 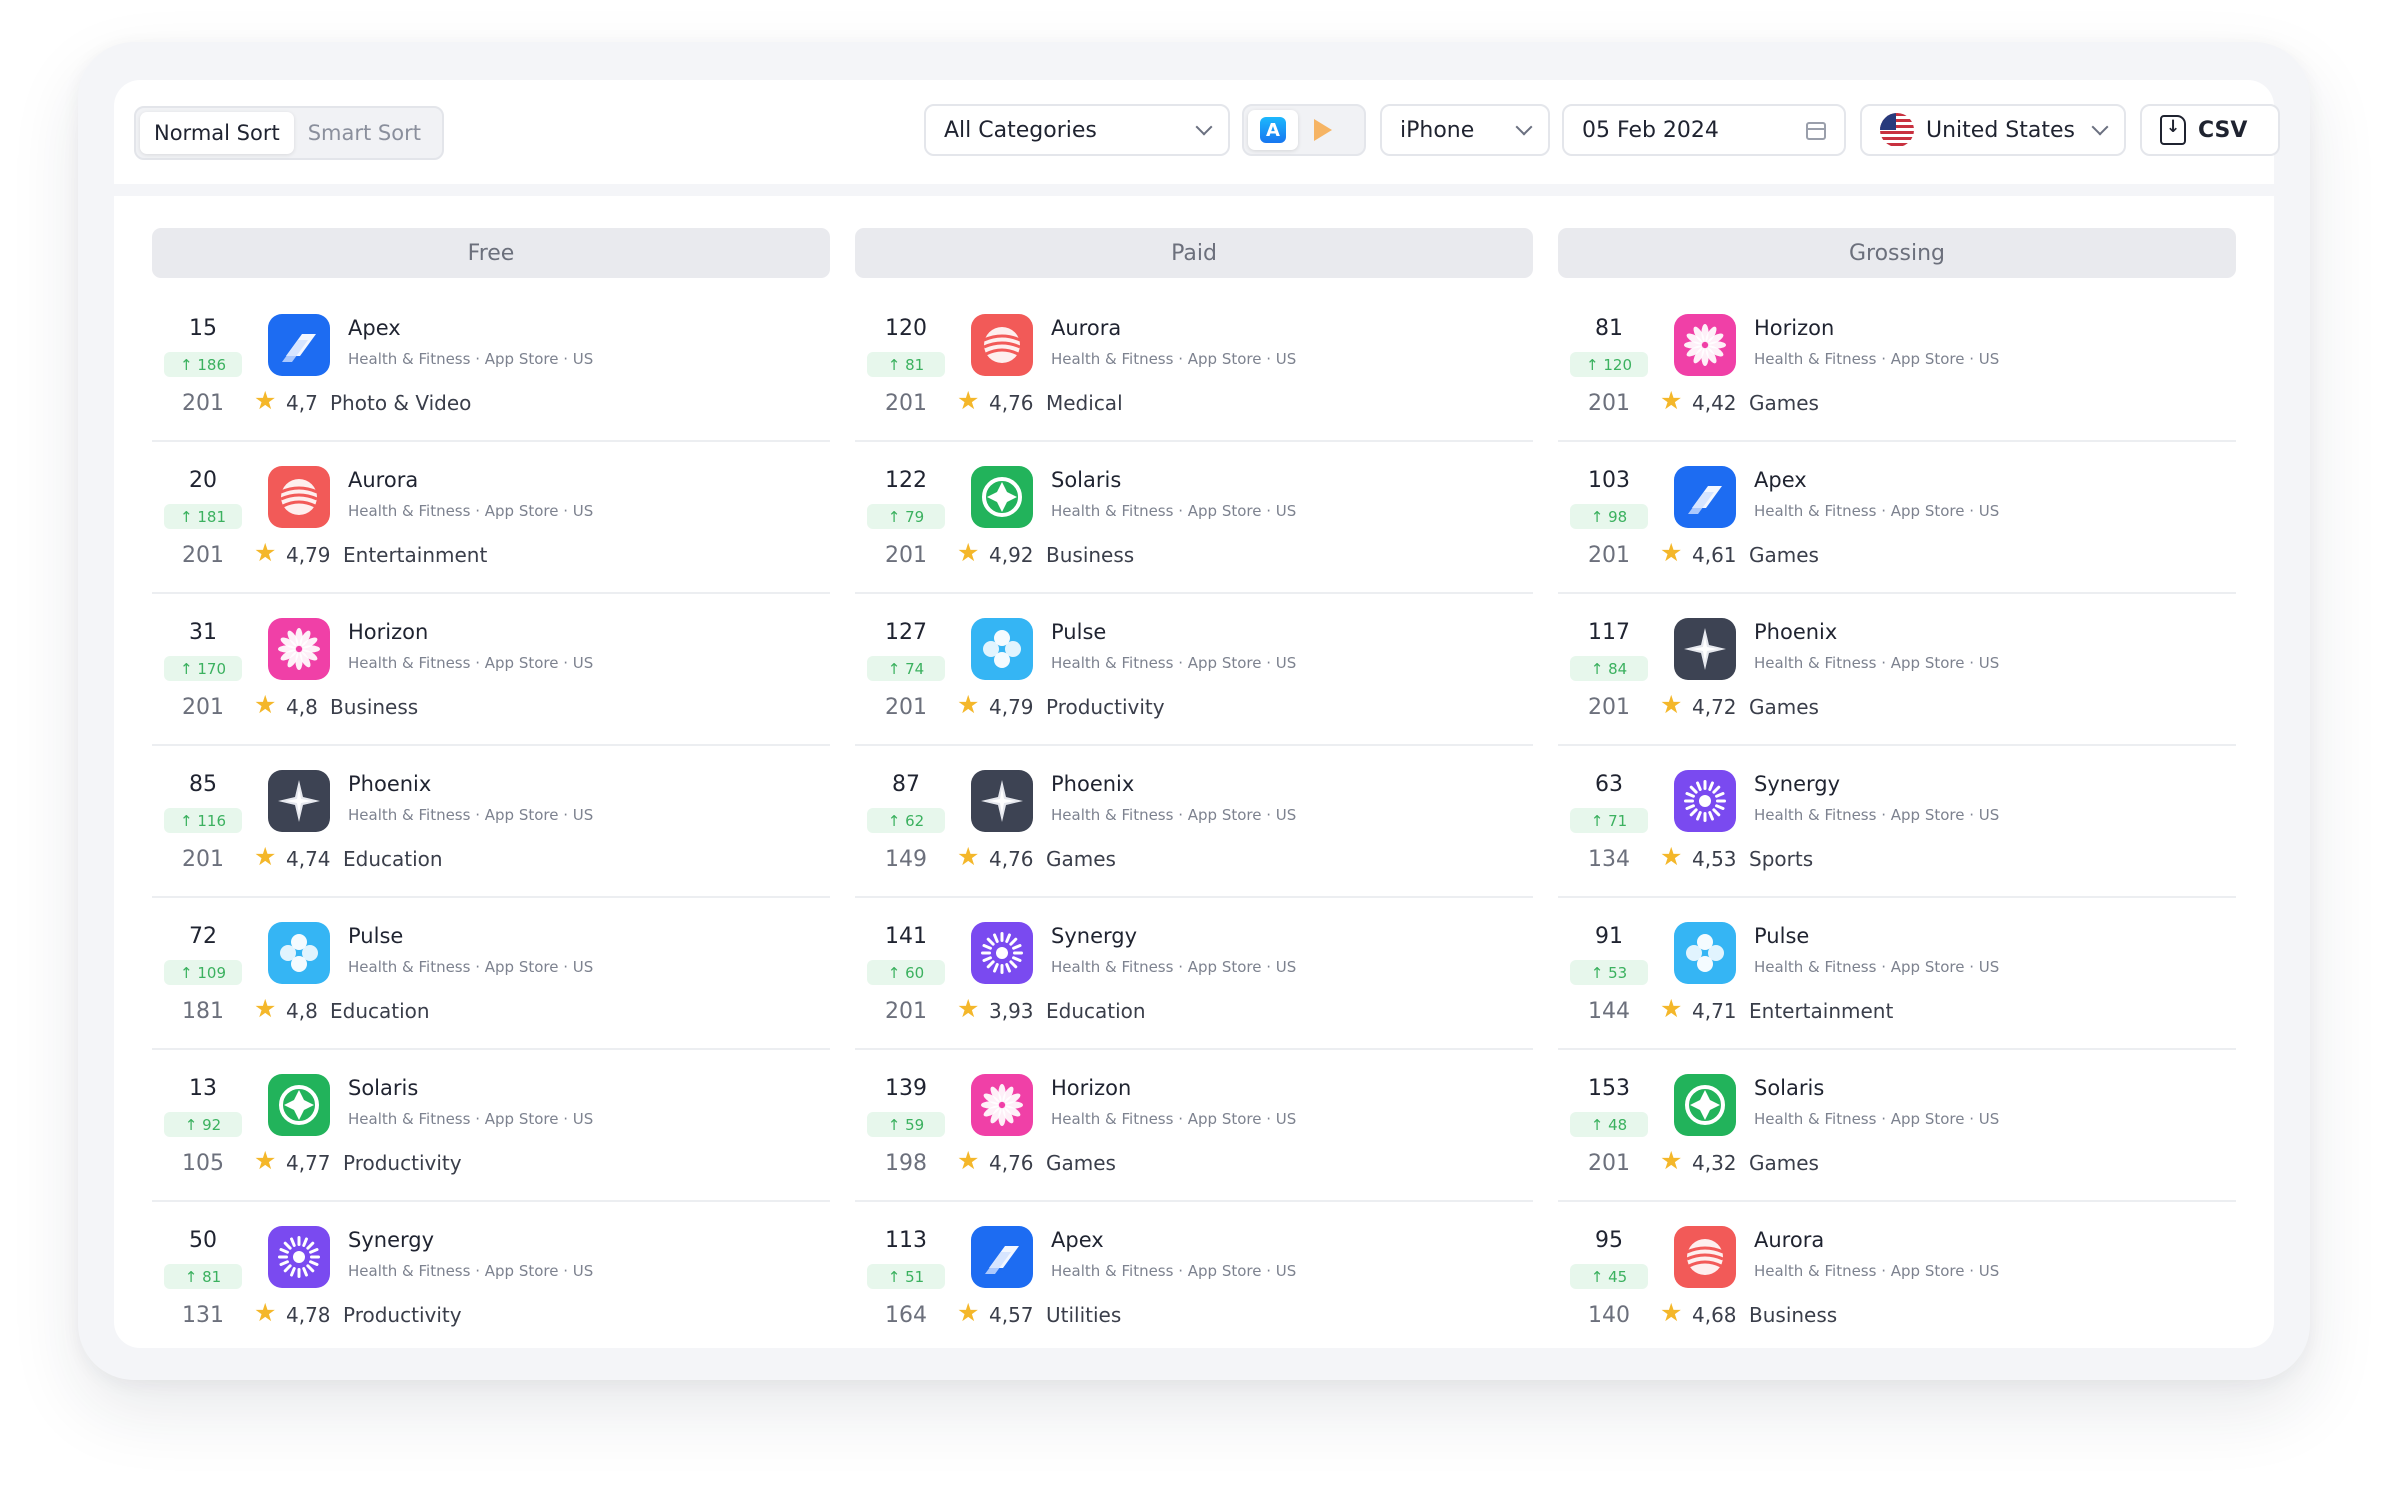 What do you see at coordinates (1020, 130) in the screenshot?
I see `category-select-value: All Categories` at bounding box center [1020, 130].